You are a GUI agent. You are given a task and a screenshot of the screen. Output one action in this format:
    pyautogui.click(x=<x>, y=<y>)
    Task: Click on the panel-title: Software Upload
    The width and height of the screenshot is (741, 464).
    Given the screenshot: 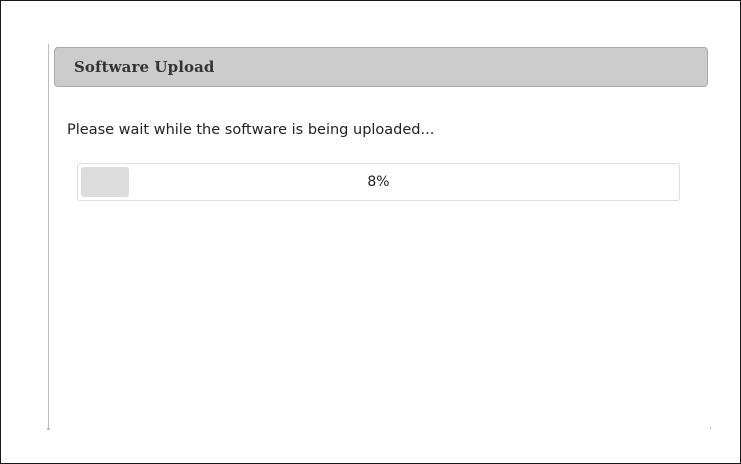 What is the action you would take?
    pyautogui.click(x=144, y=67)
    